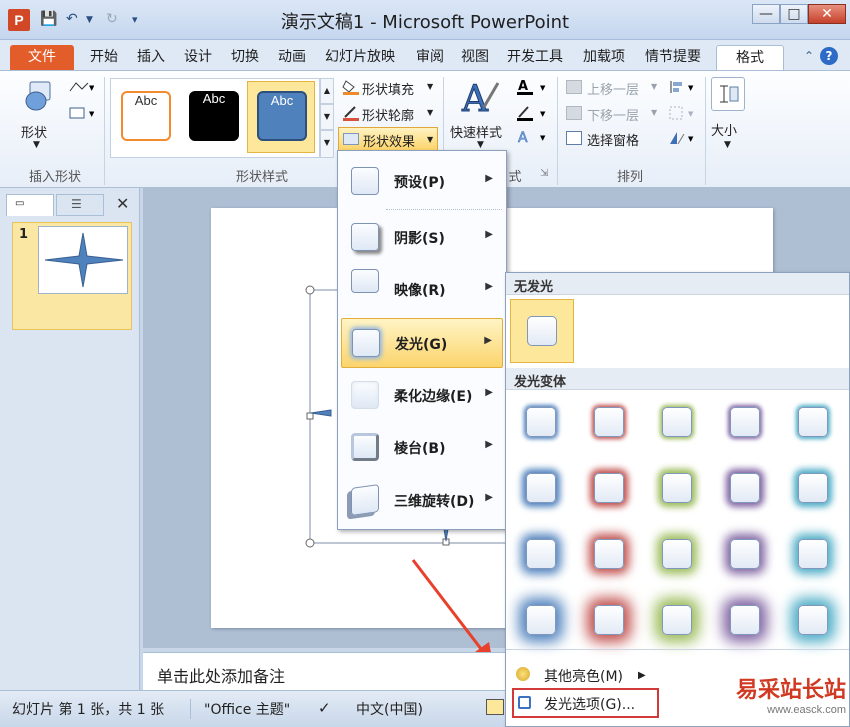  Describe the element at coordinates (476, 131) in the screenshot. I see `quick-styles-label: 快速样式` at that location.